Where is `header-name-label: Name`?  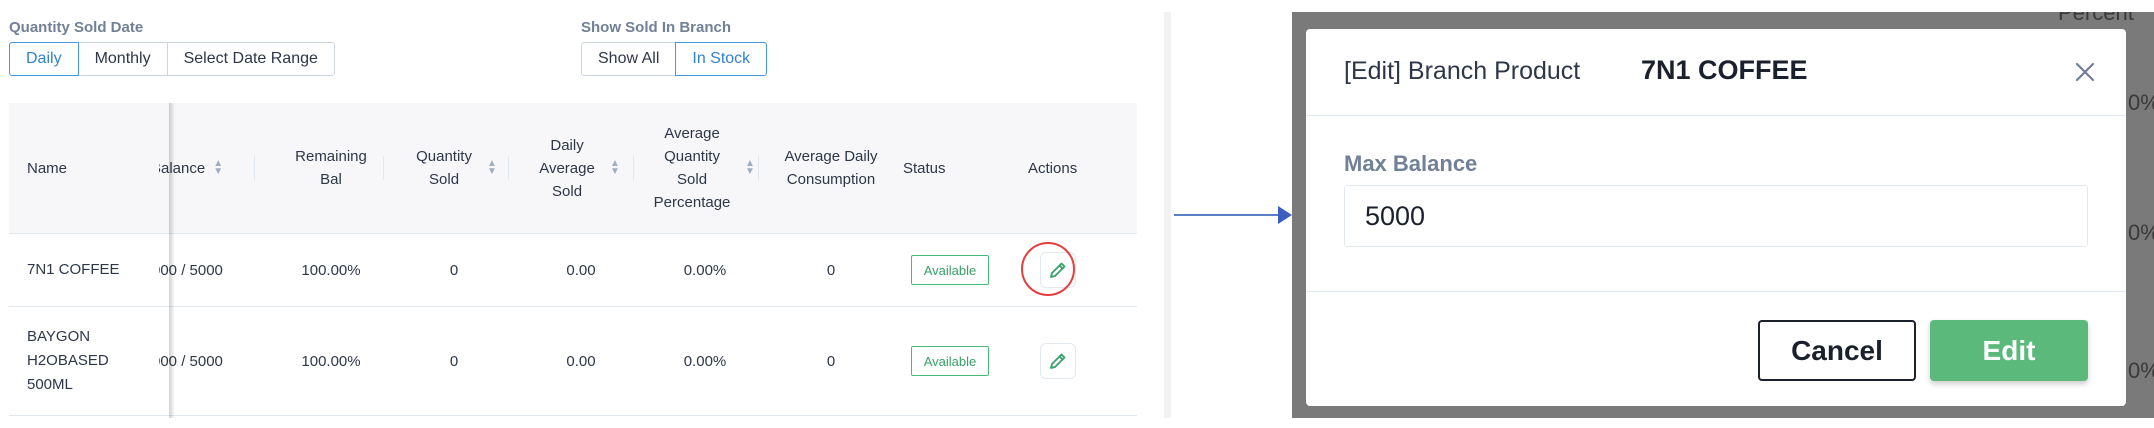 header-name-label: Name is located at coordinates (47, 168).